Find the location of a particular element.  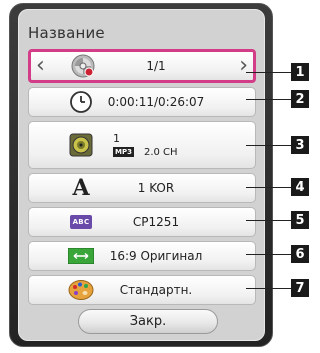

chevron-right-icon: › is located at coordinates (243, 66).